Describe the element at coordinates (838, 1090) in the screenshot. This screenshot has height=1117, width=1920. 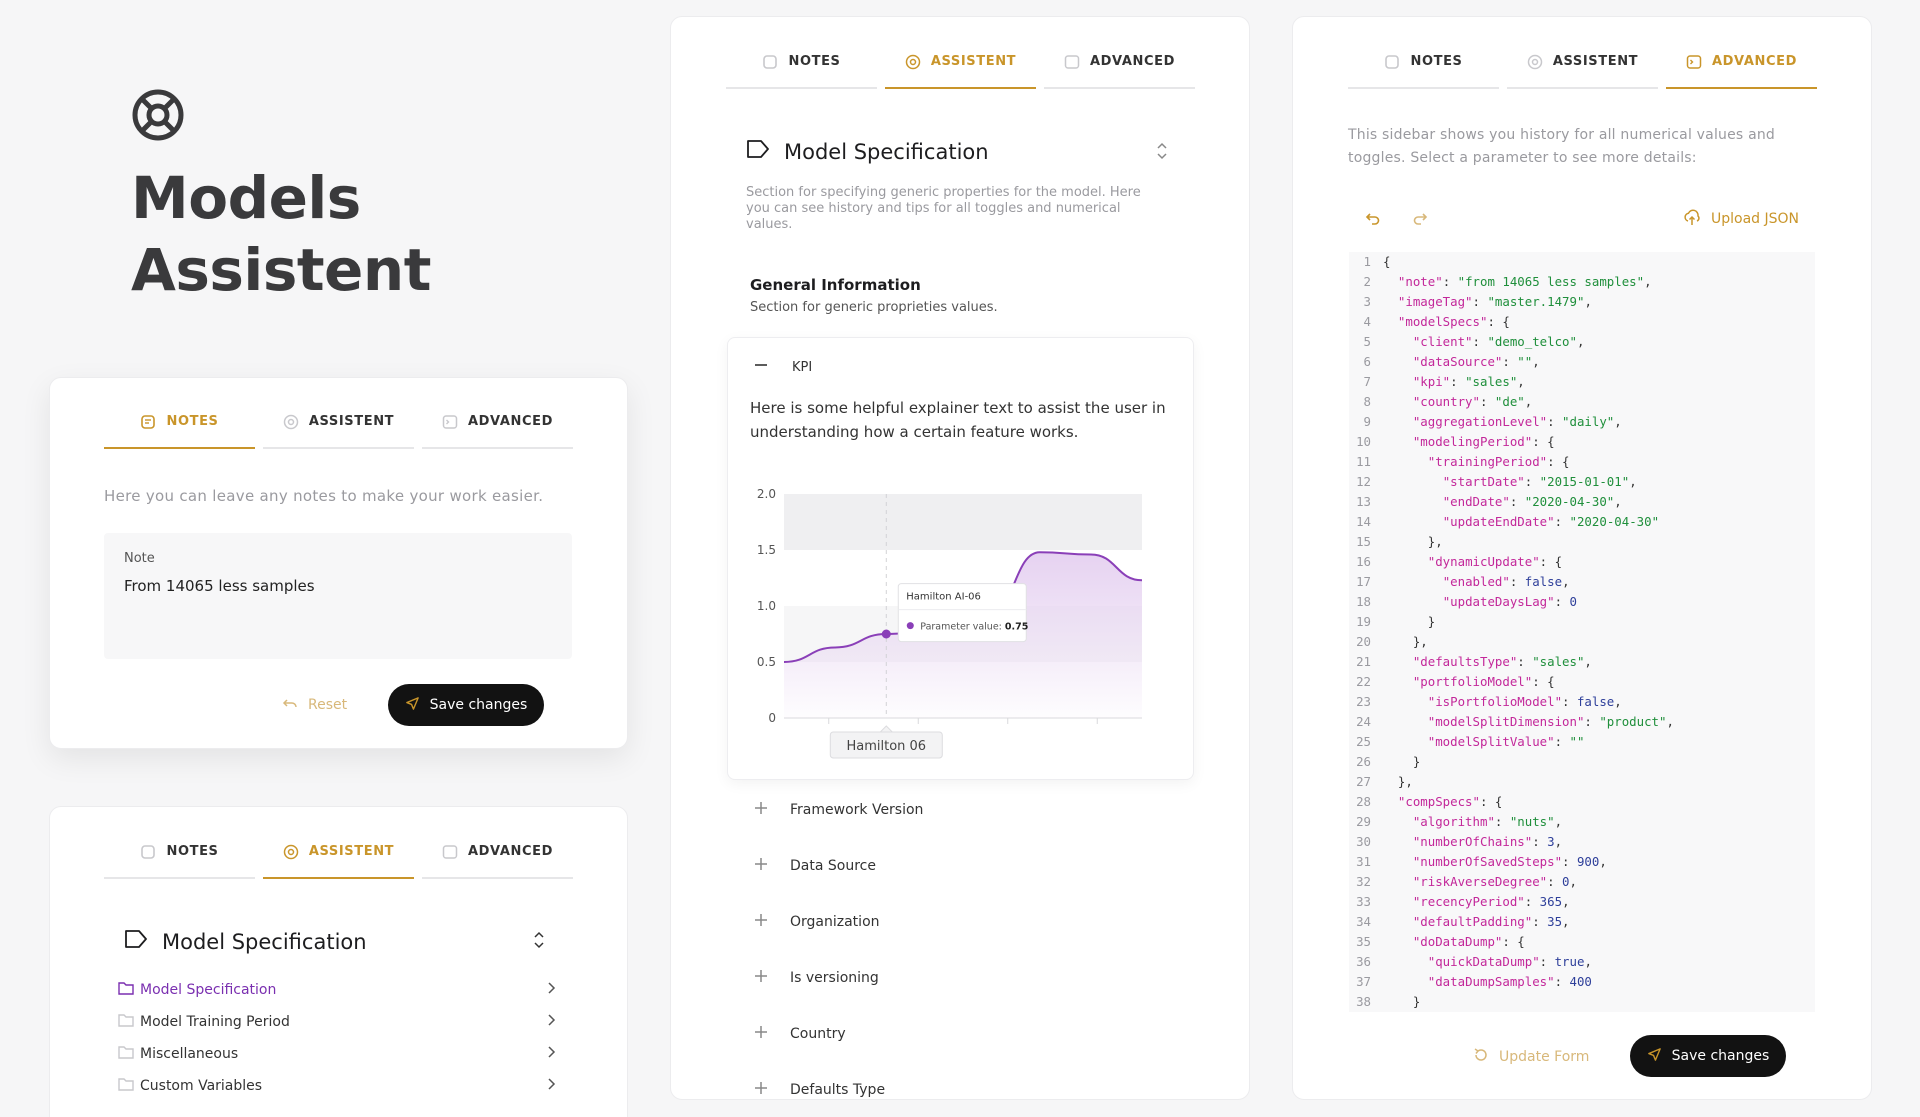
I see `accordion-item-label: Defaults Type` at that location.